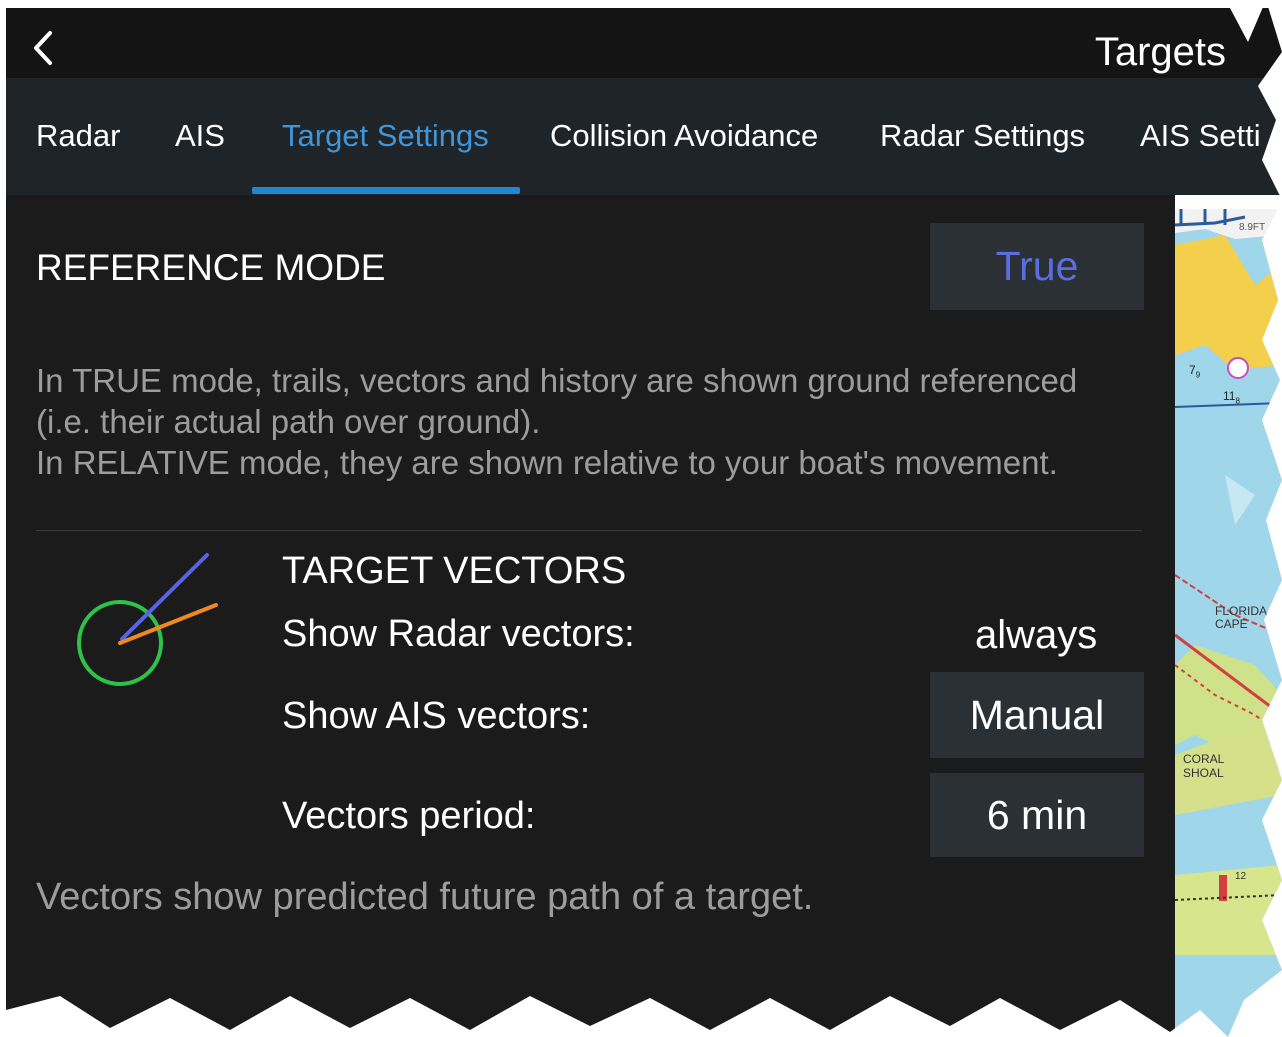 The width and height of the screenshot is (1282, 1037). I want to click on target-vectors-heading: TARGET VECTORS, so click(454, 571).